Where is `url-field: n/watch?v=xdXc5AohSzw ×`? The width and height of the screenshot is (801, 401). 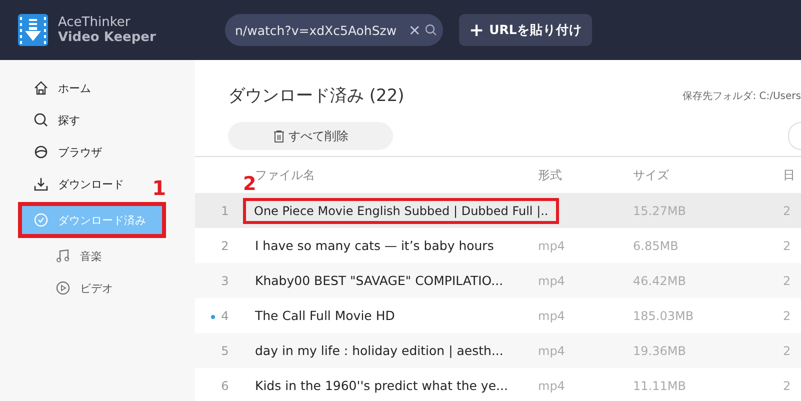
url-field: n/watch?v=xdXc5AohSzw × is located at coordinates (334, 30).